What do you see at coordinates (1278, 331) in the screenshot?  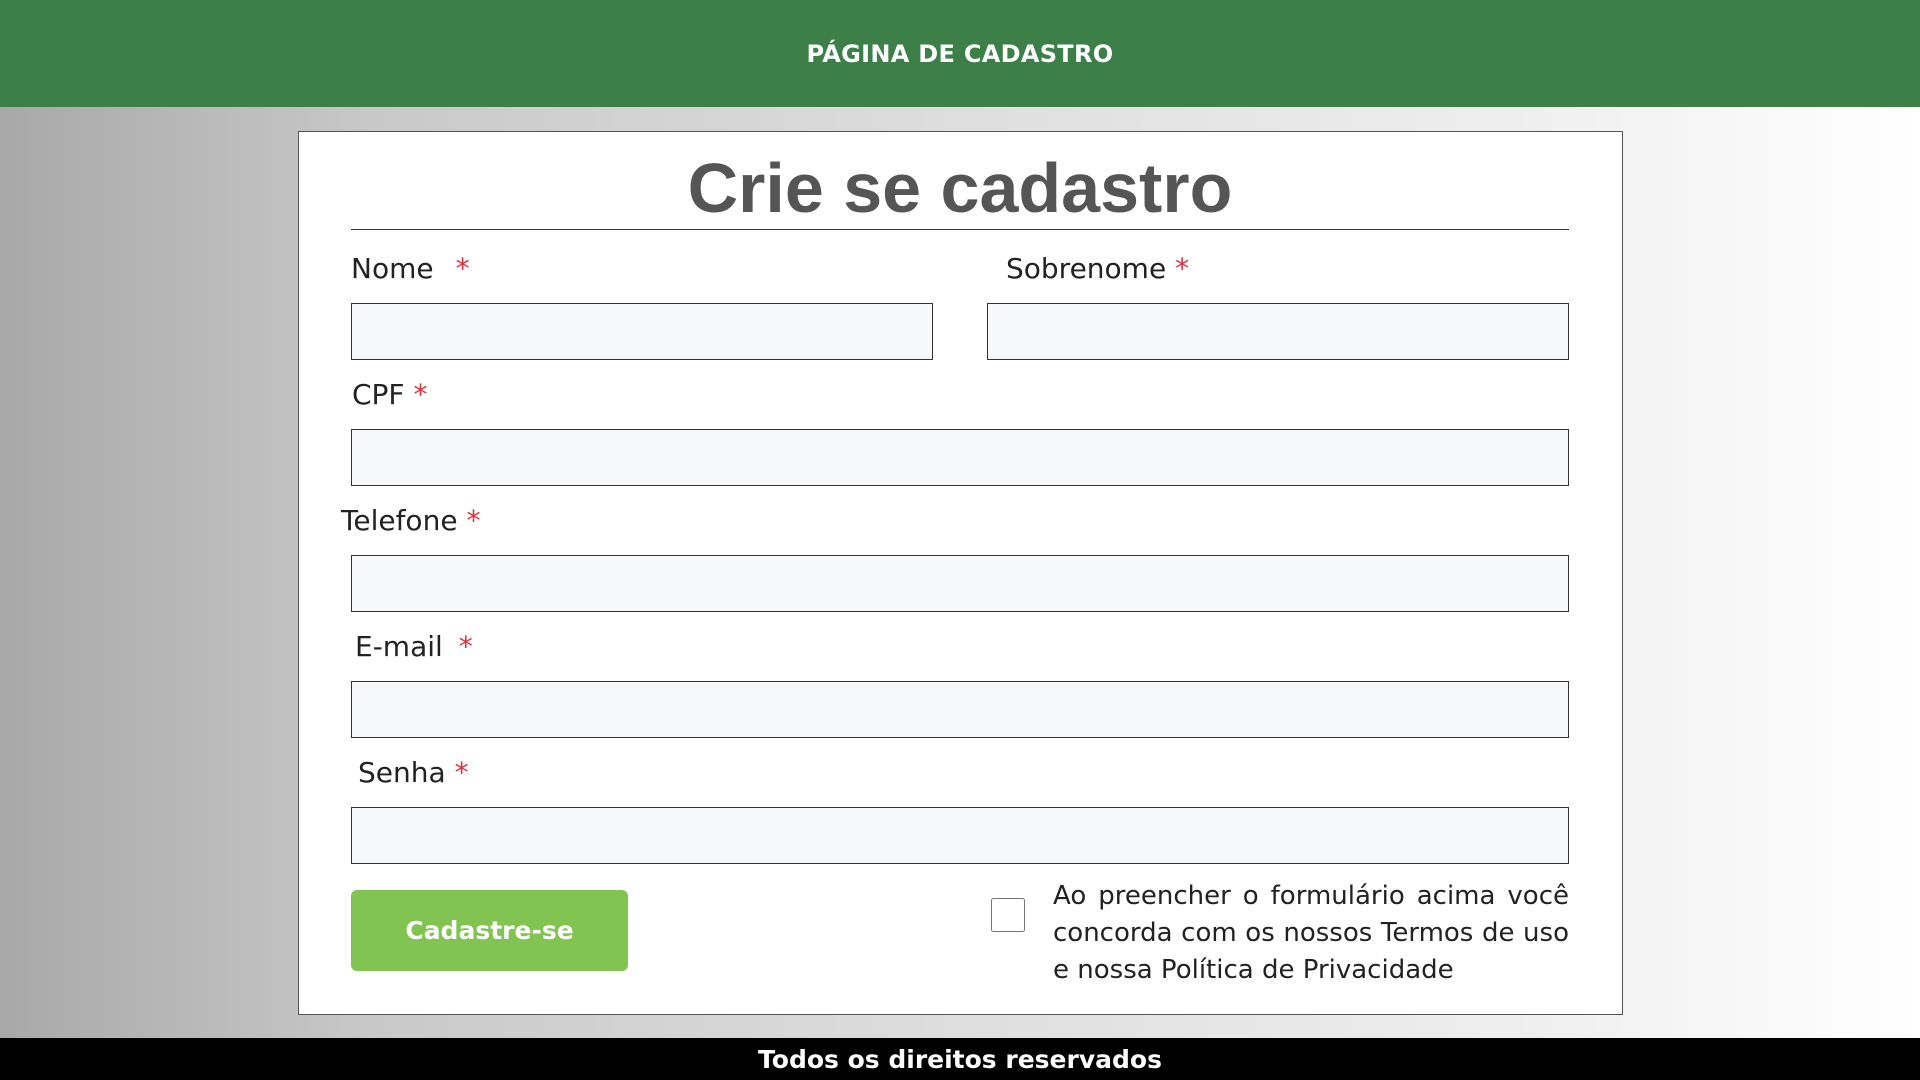 I see `sobrenome-input` at bounding box center [1278, 331].